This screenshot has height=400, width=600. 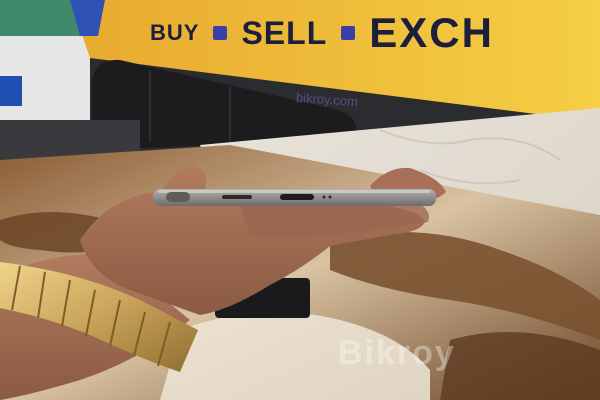 I want to click on banner-word-sell: SELL, so click(x=284, y=32).